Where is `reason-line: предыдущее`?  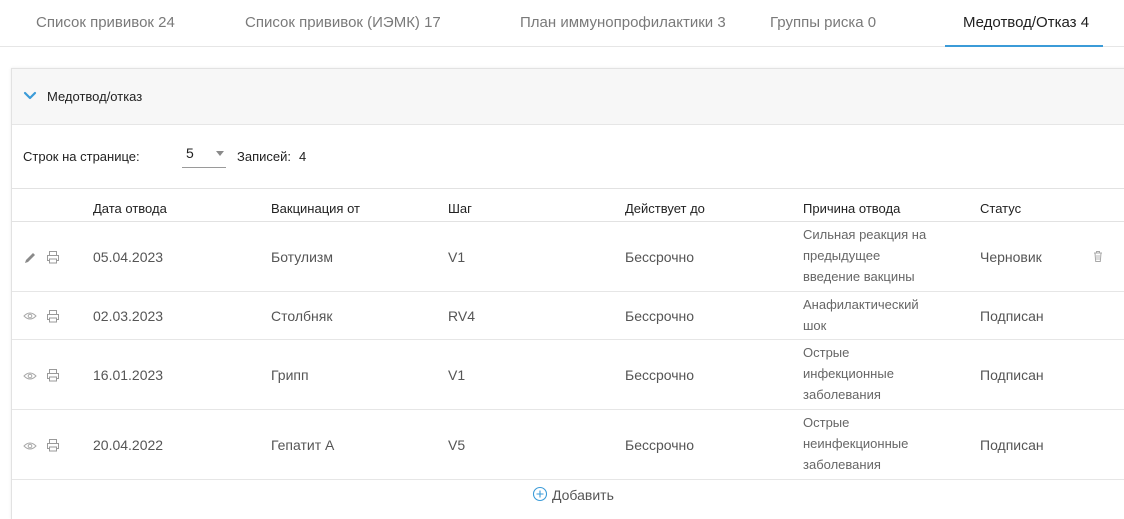
reason-line: предыдущее is located at coordinates (842, 255).